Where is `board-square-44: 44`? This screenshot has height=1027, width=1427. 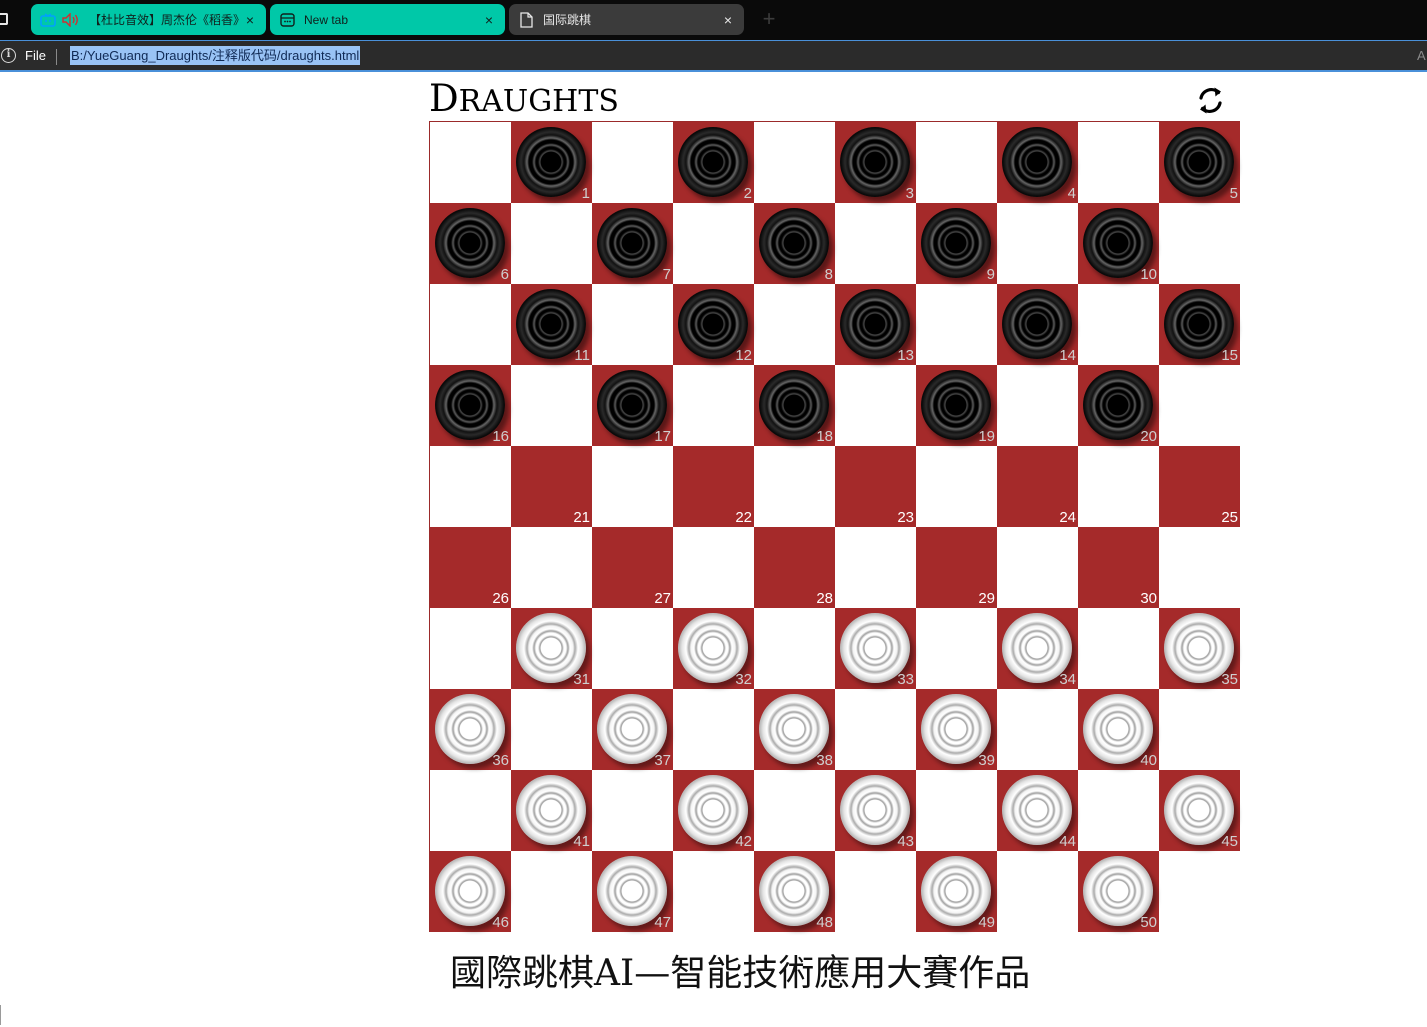 board-square-44: 44 is located at coordinates (1037, 810).